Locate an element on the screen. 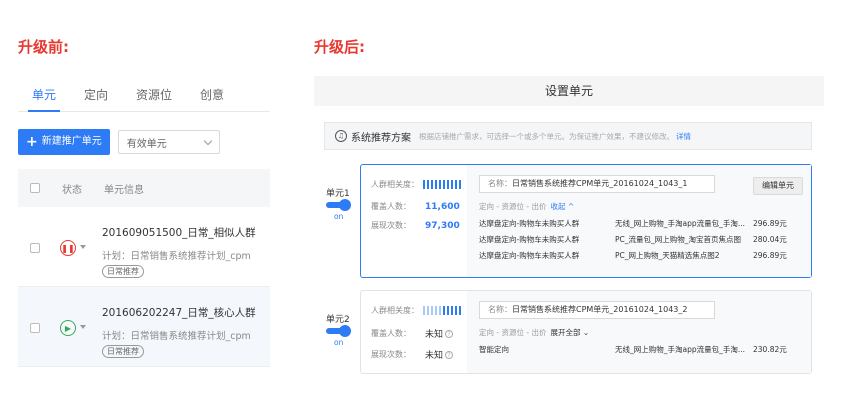 The height and width of the screenshot is (410, 864). status-header: 状态 is located at coordinates (72, 190).